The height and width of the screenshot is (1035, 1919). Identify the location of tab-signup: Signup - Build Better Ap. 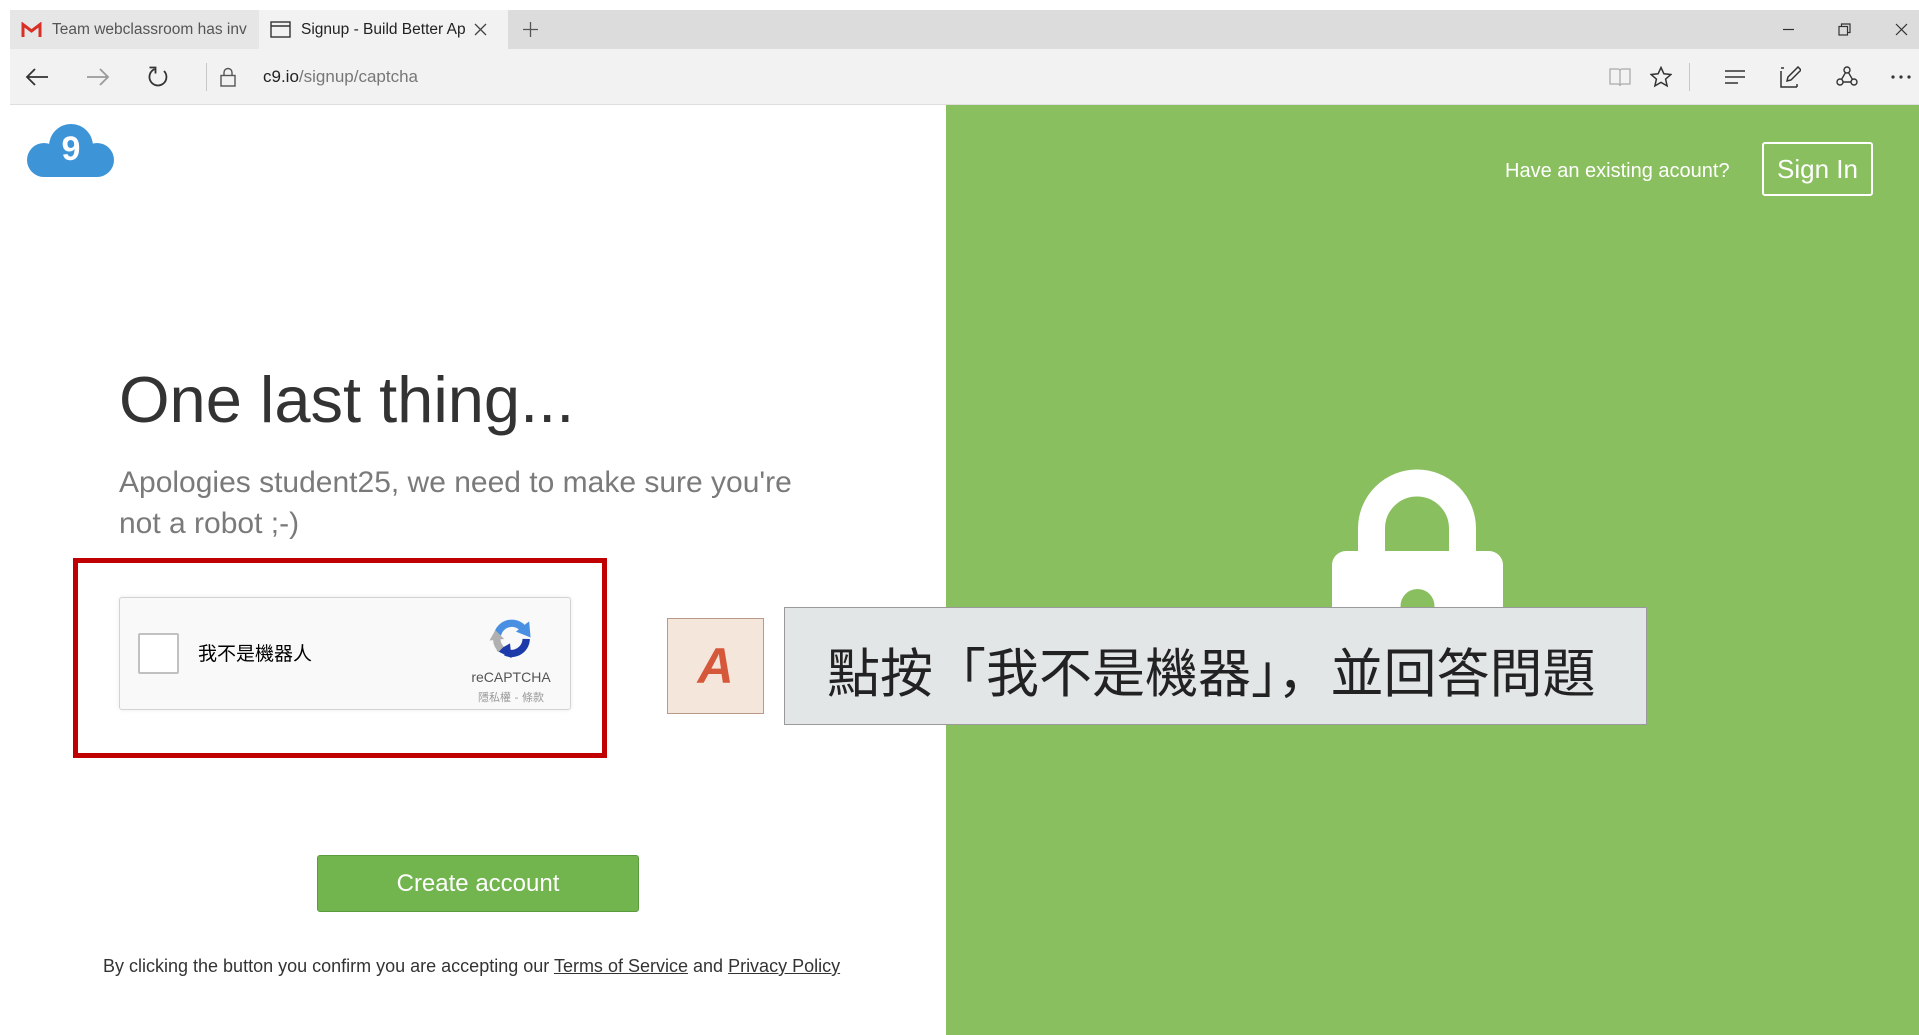
(383, 29).